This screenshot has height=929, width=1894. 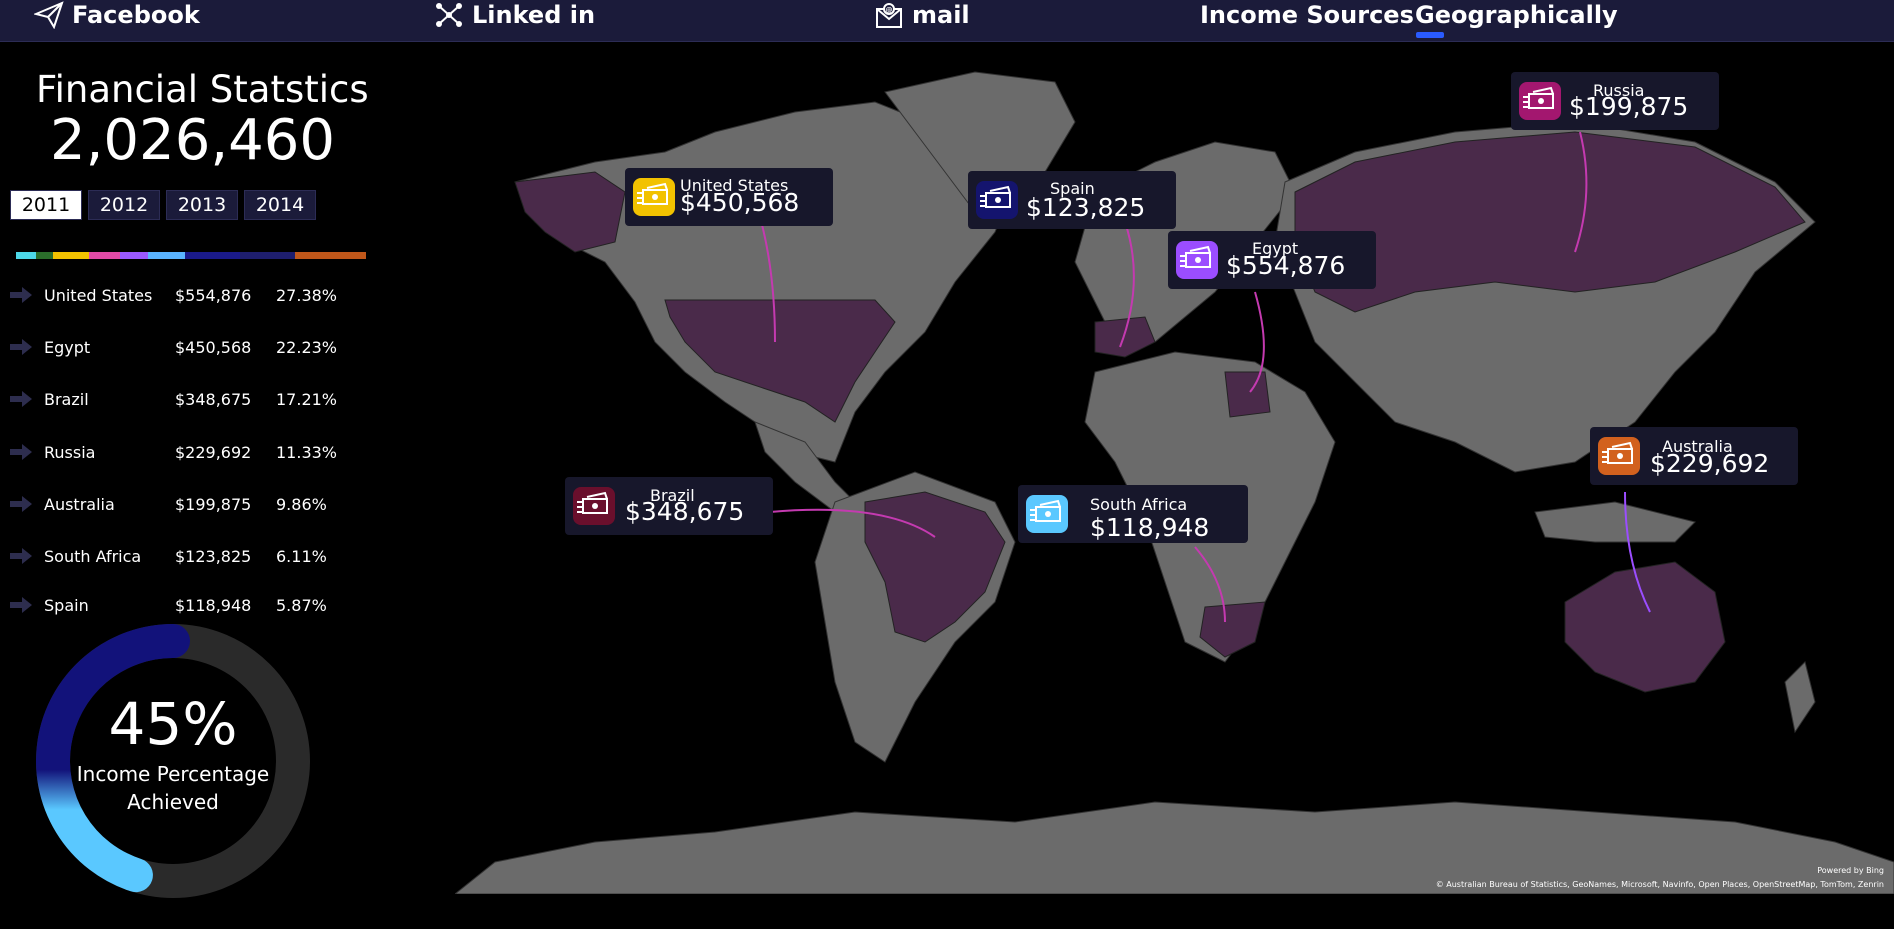 I want to click on callout-australia: Australia $229,692, so click(x=1694, y=456).